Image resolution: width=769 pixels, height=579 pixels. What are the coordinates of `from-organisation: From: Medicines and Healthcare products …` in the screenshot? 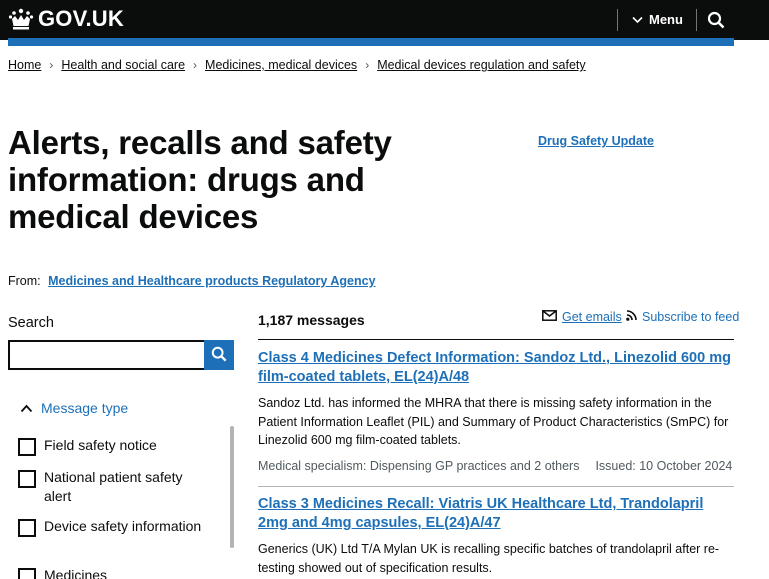 It's located at (192, 281).